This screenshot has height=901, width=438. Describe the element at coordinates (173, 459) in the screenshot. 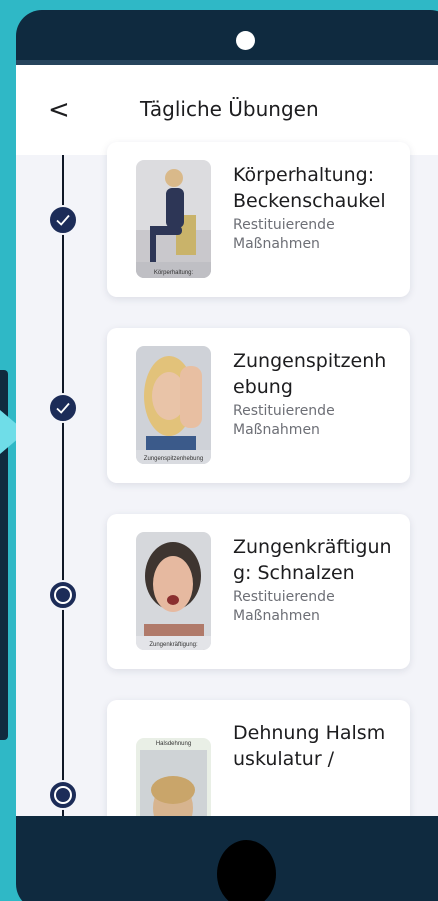

I see `thumbnail-caption: Zungenspitzenhebung` at that location.